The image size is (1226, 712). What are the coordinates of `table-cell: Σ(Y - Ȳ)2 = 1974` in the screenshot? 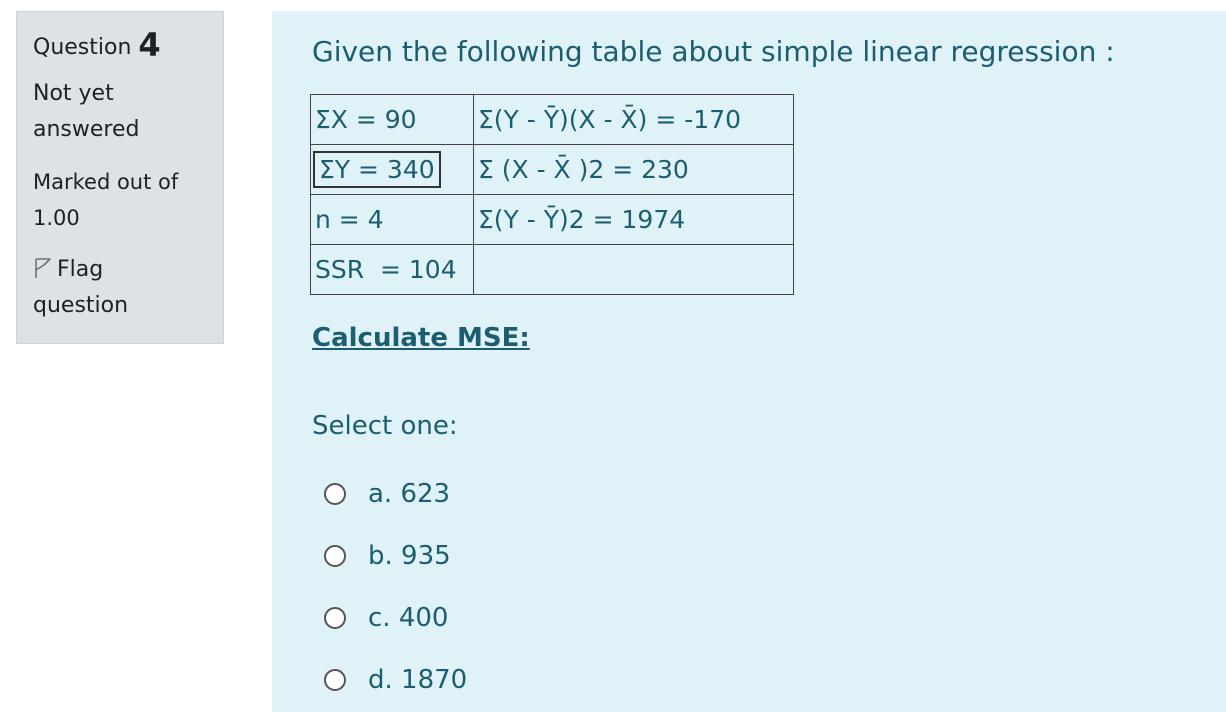 It's located at (633, 219).